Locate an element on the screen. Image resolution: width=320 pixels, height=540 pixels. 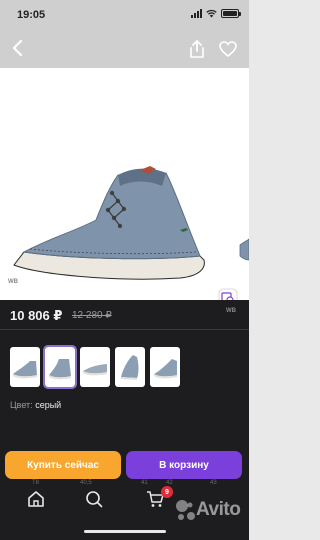
battery-icon is located at coordinates (231, 13).